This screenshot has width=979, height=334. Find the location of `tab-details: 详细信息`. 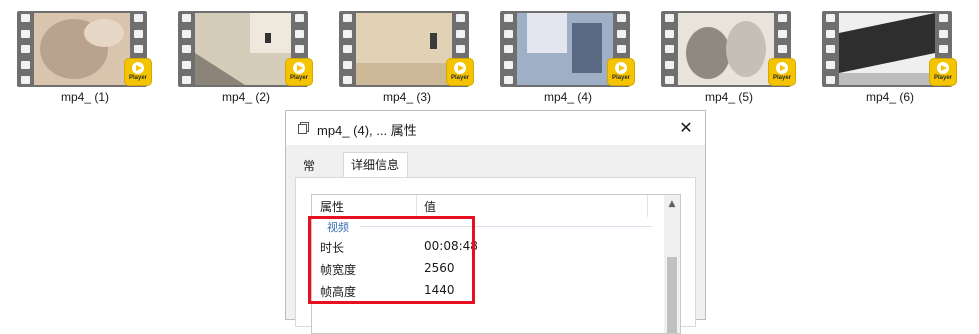

tab-details: 详细信息 is located at coordinates (375, 164).